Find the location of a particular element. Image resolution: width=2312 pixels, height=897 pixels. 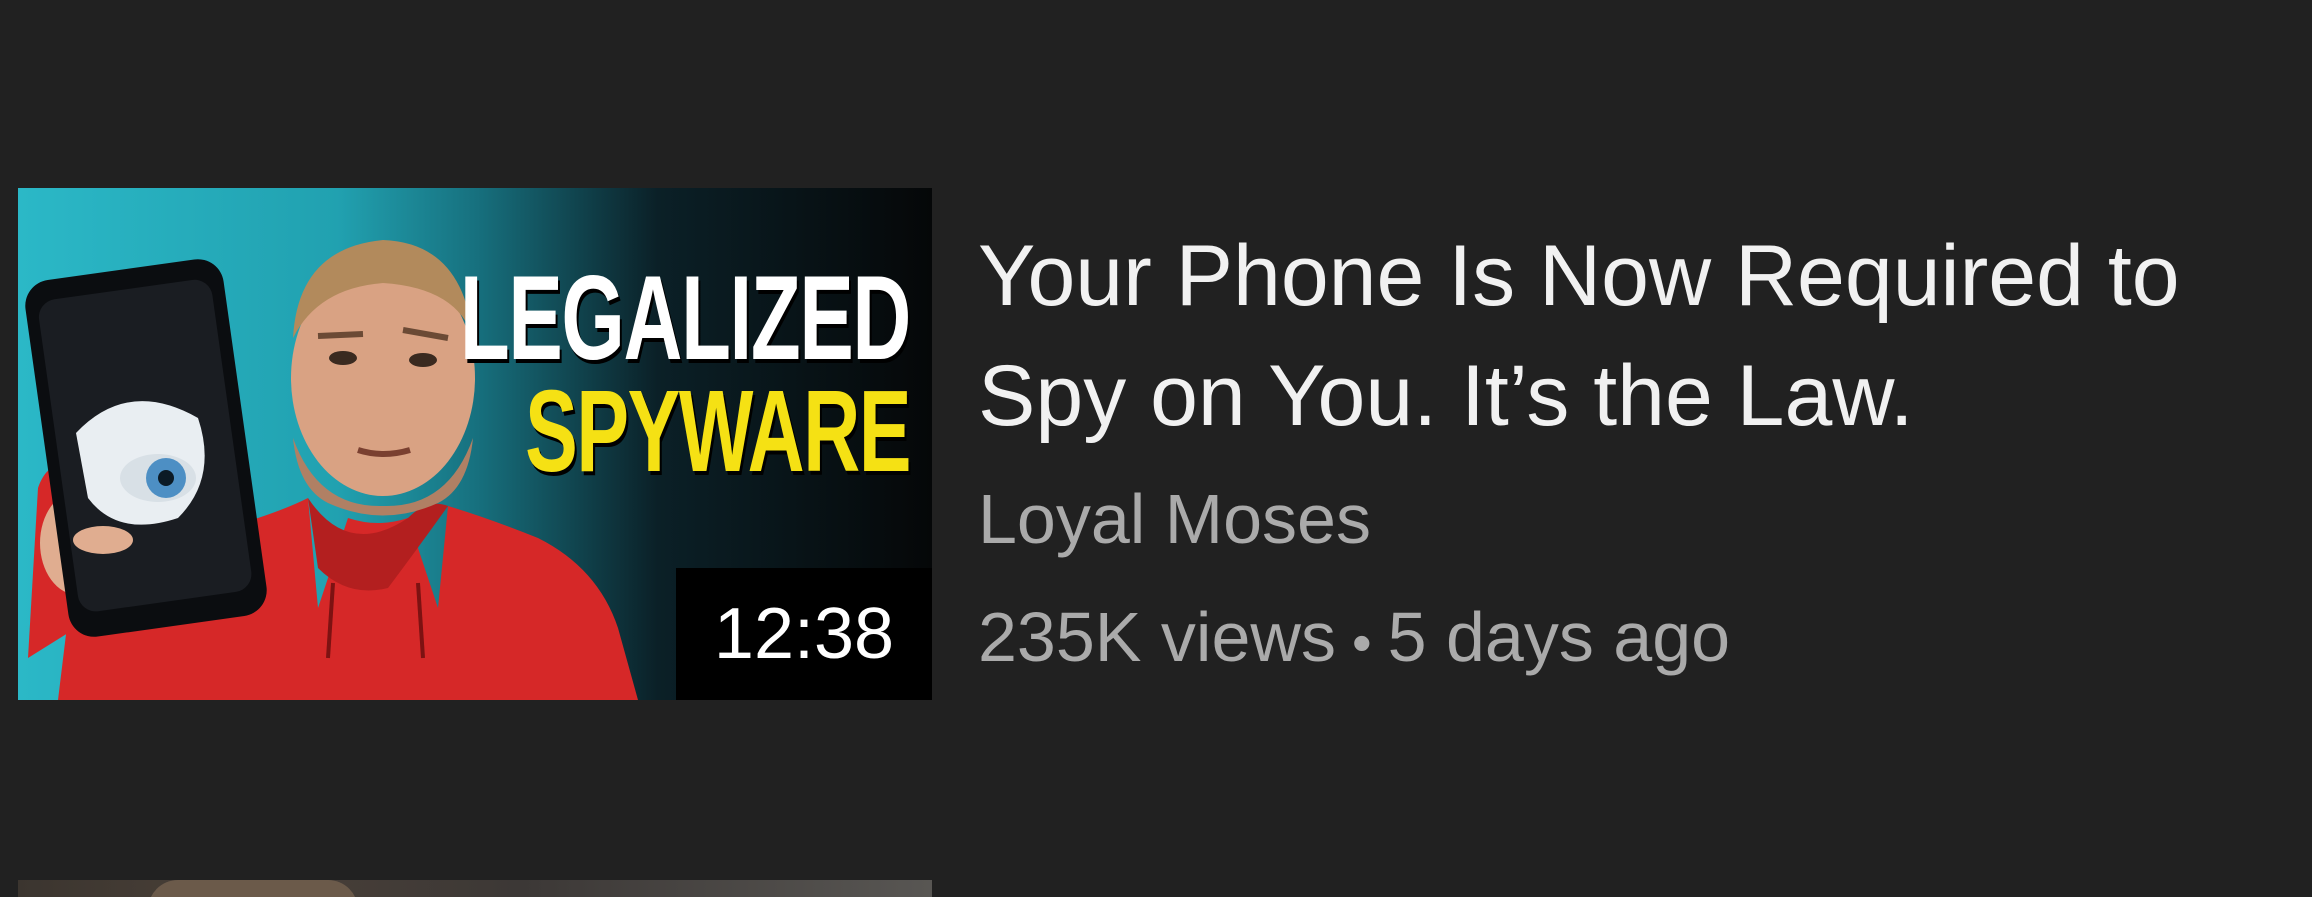

upload-age: 5 days ago is located at coordinates (1559, 637).